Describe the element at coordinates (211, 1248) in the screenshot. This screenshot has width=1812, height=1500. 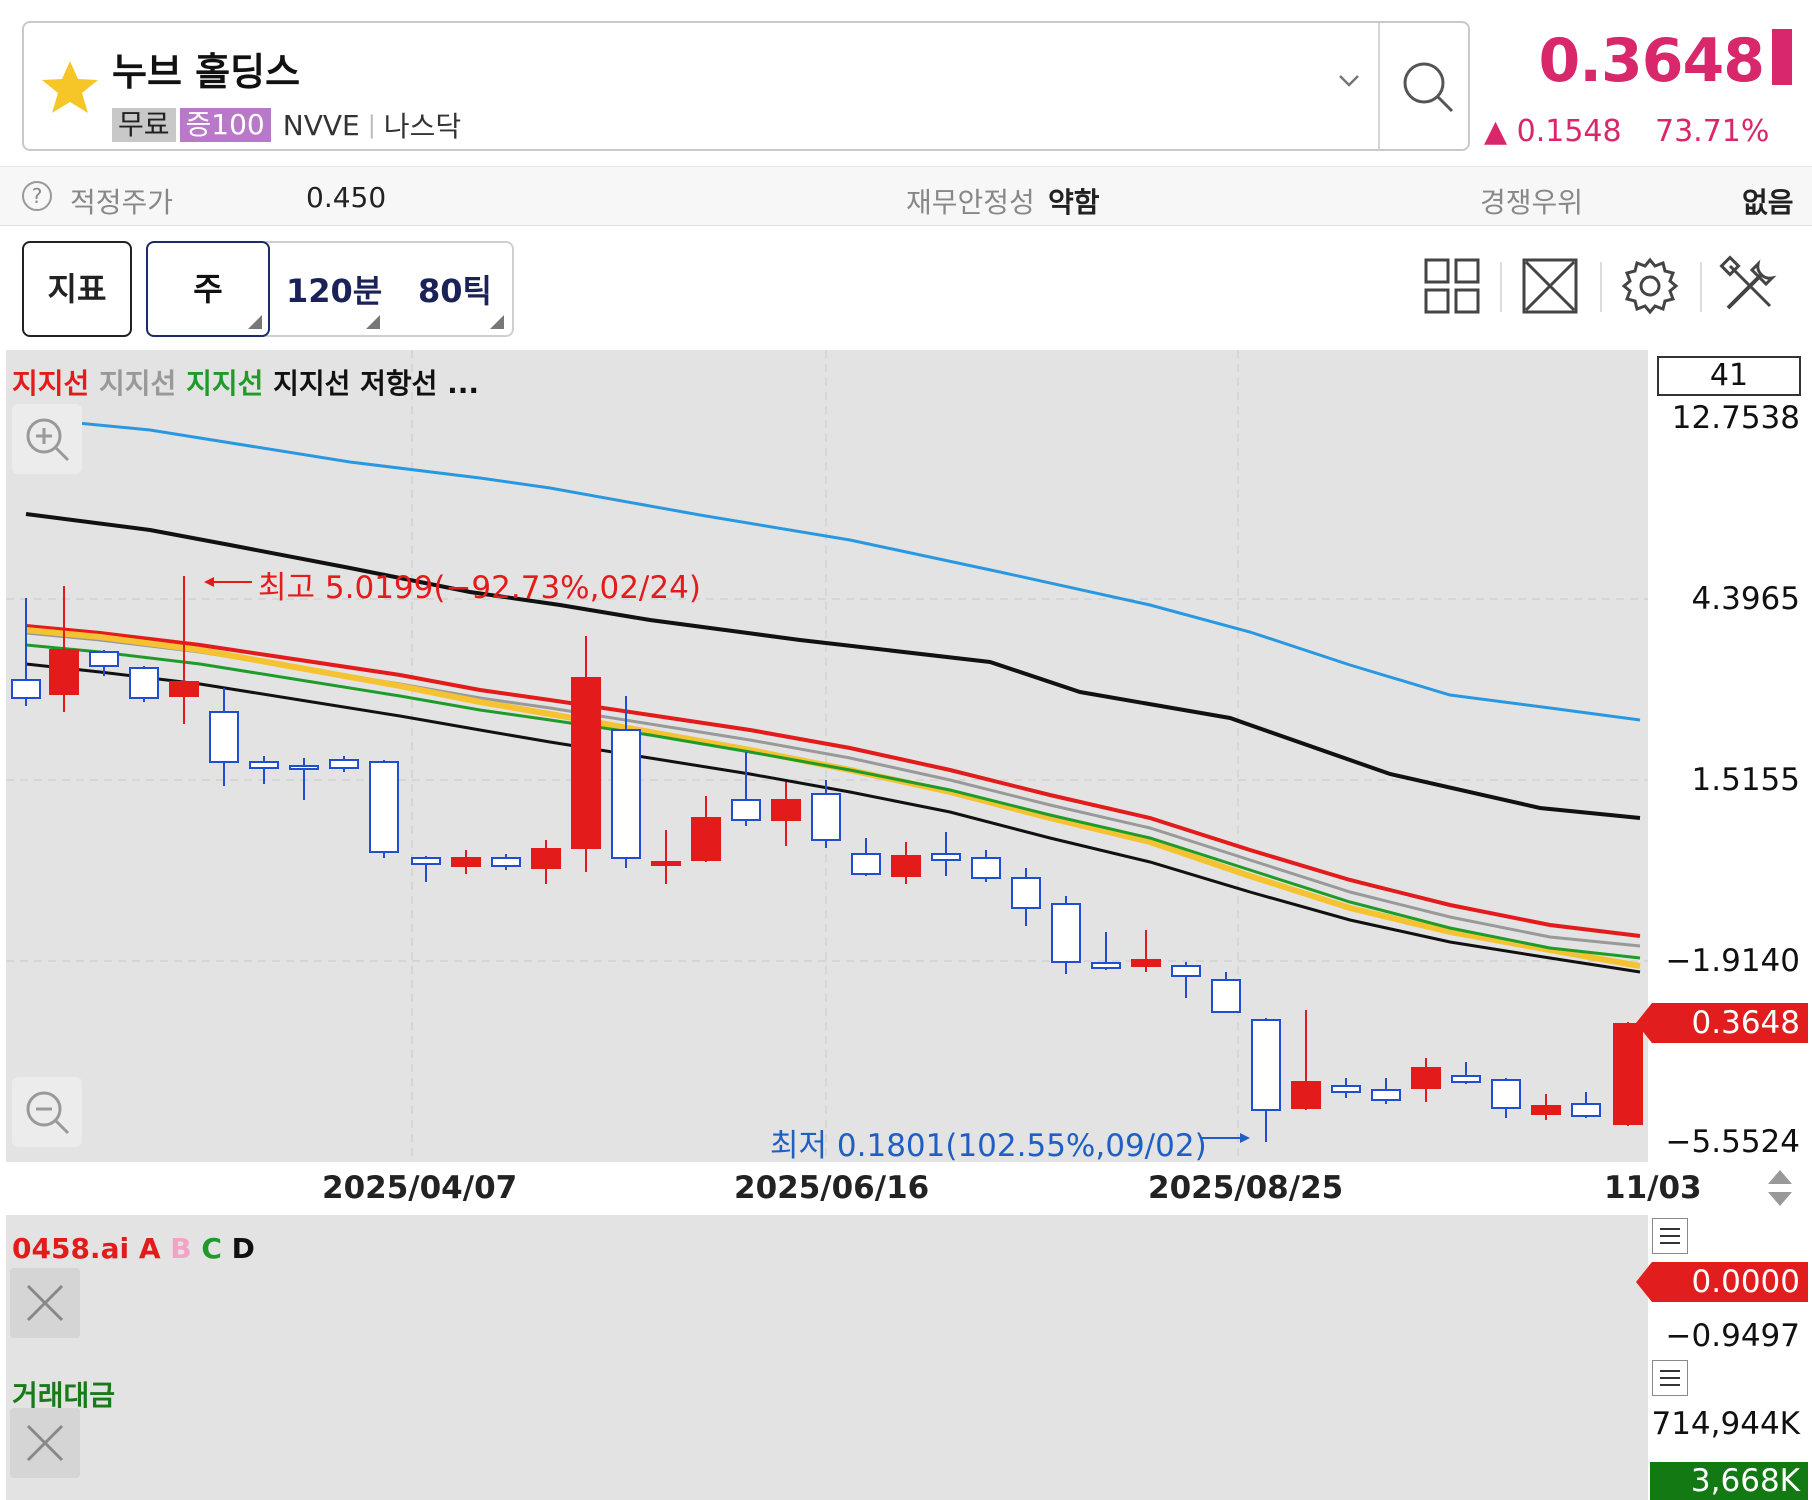
I see `indicator-series-c: C` at that location.